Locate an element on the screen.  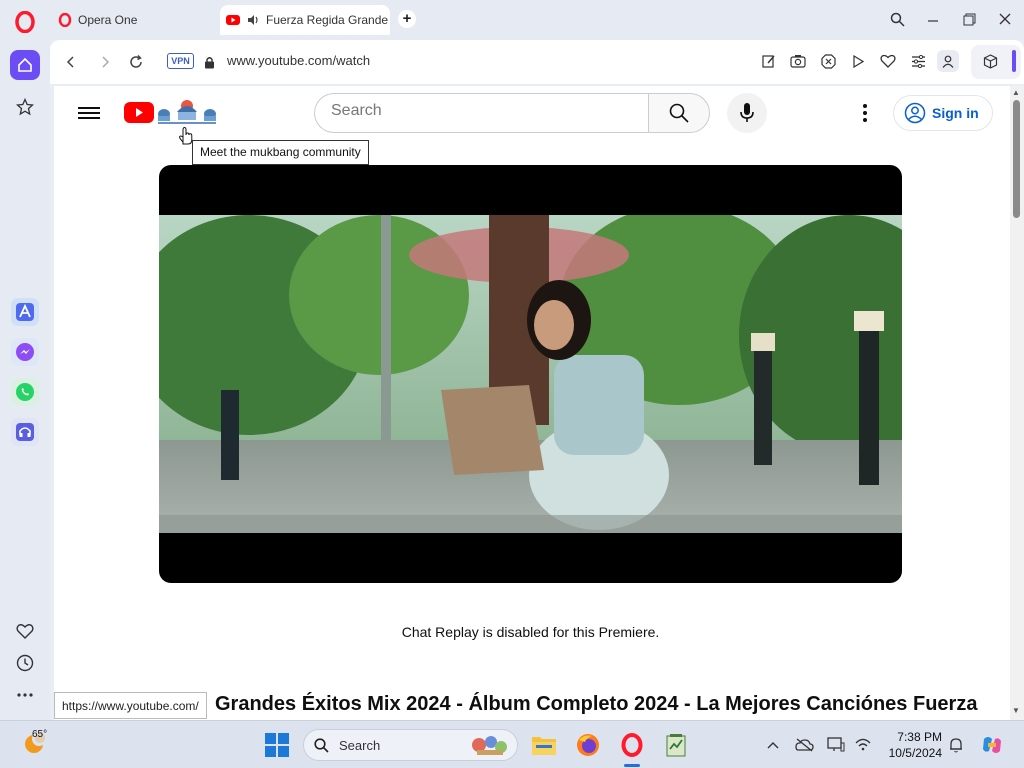
adblock-icon is located at coordinates (828, 61).